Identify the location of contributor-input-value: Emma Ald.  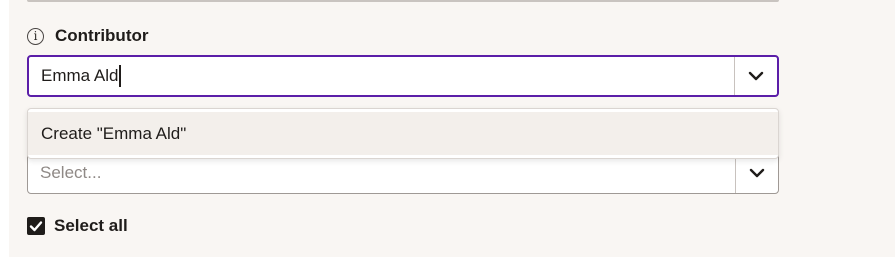
(80, 75).